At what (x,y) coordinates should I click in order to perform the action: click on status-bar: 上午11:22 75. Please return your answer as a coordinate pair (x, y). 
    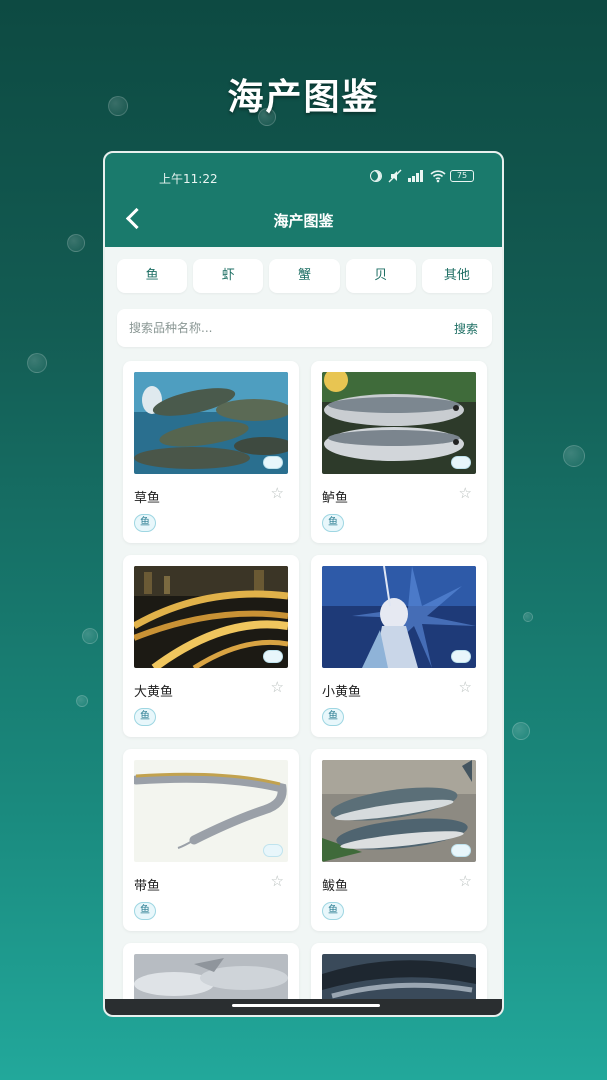
    Looking at the image, I should click on (303, 177).